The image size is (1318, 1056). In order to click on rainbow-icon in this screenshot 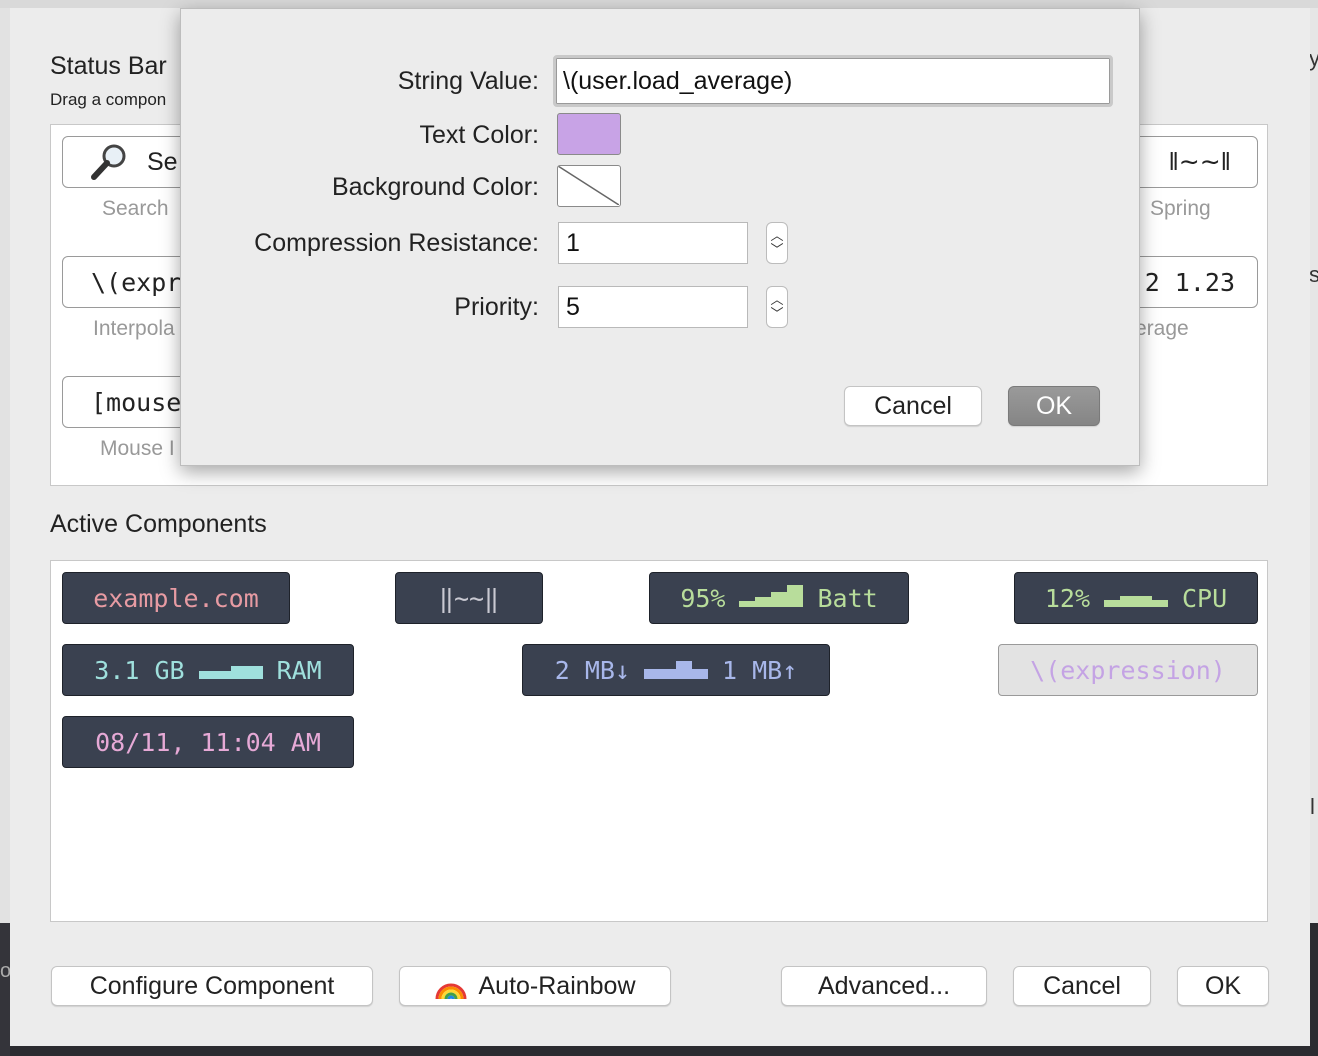, I will do `click(451, 986)`.